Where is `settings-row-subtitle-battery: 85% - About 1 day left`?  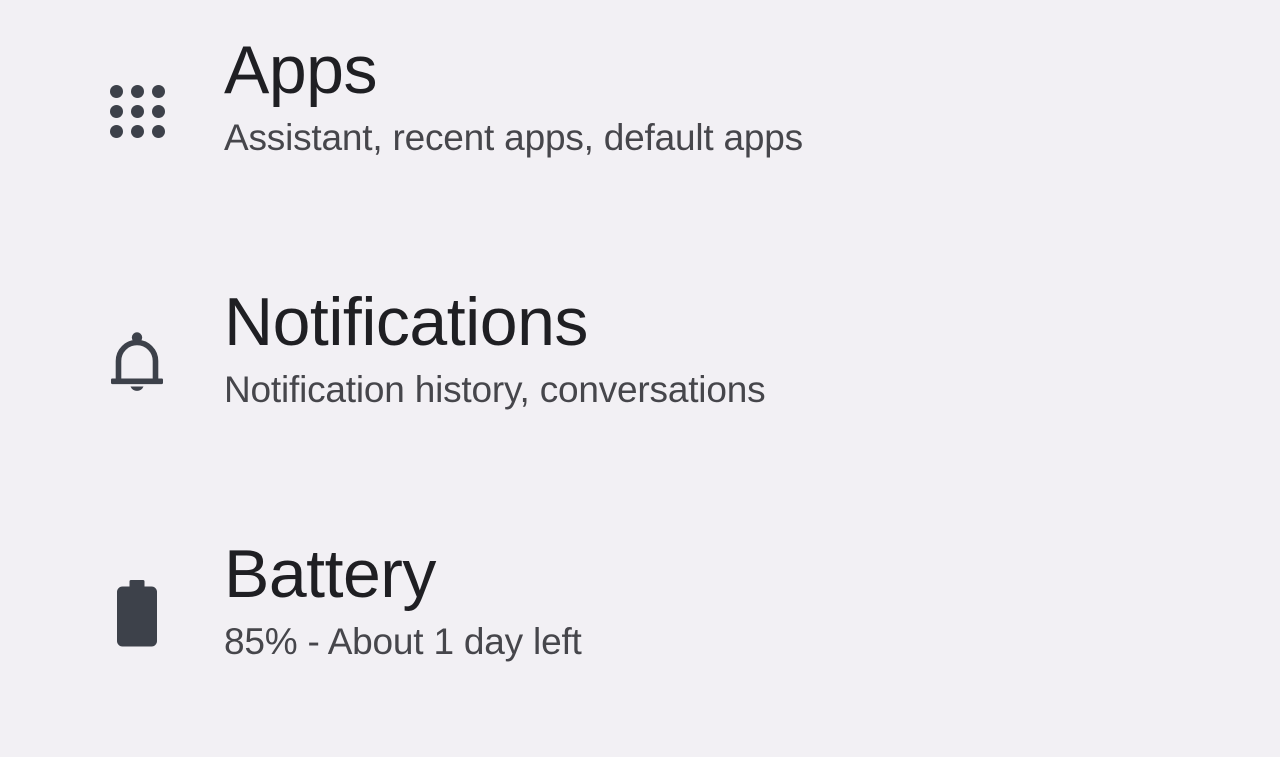
settings-row-subtitle-battery: 85% - About 1 day left is located at coordinates (403, 641).